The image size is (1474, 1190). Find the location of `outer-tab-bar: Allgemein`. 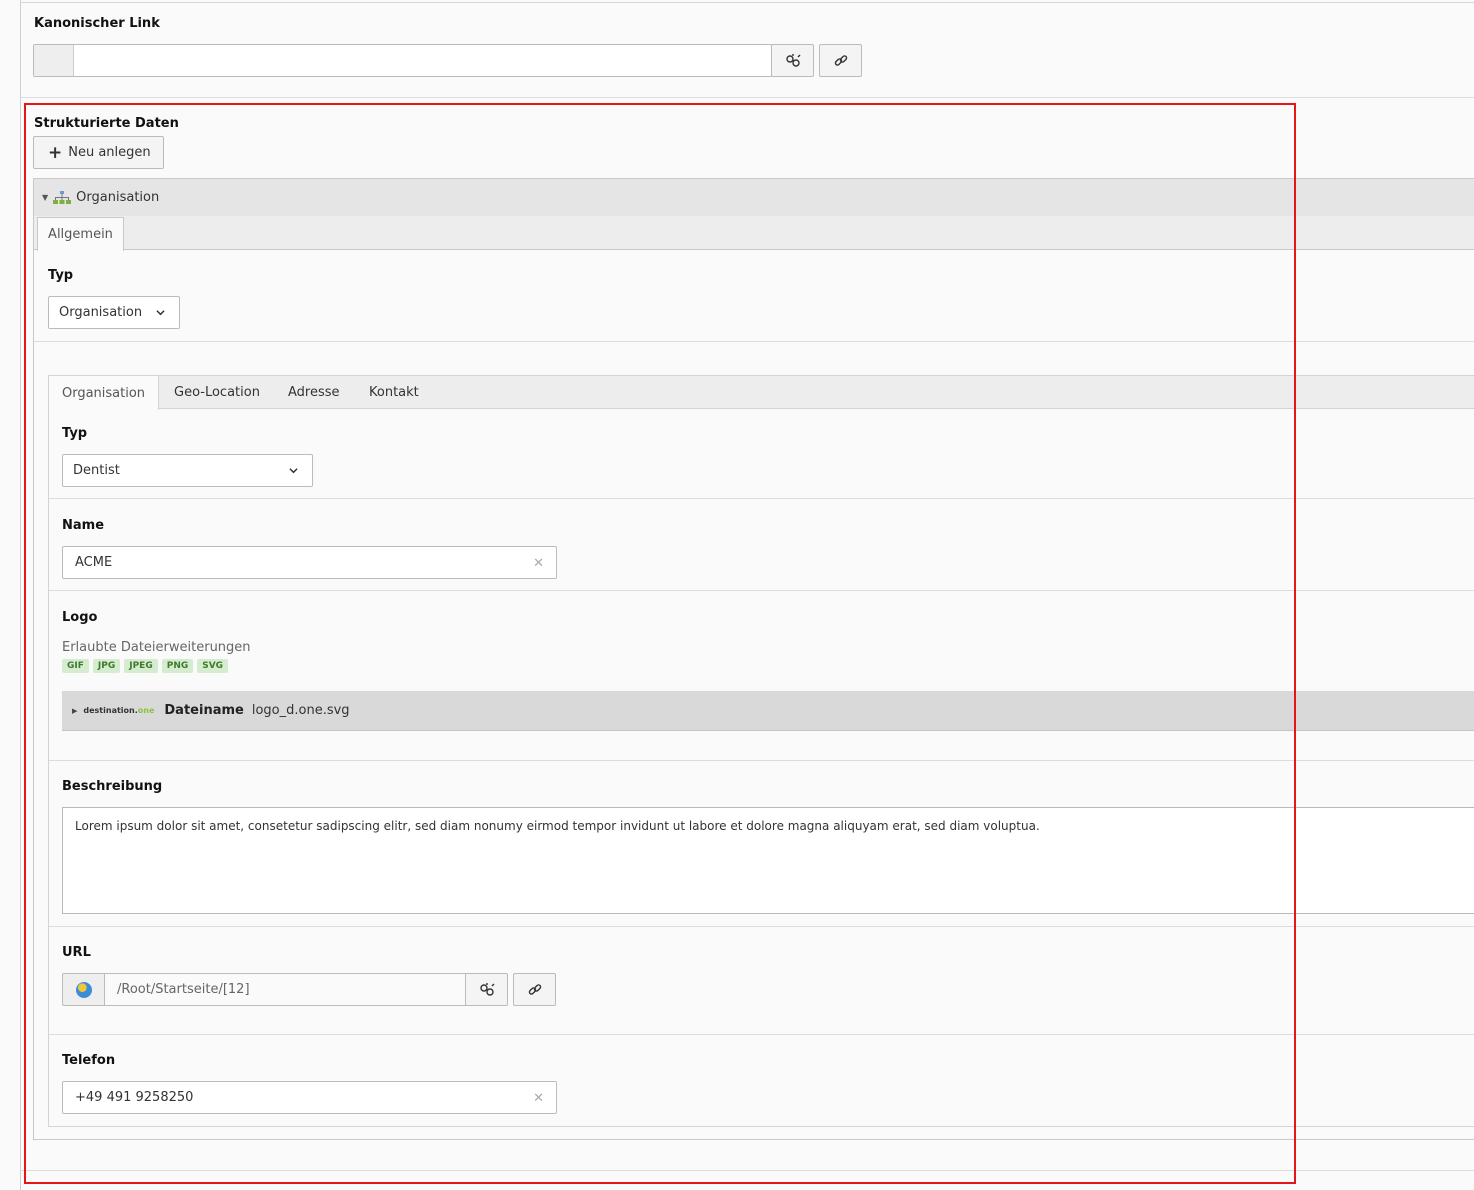

outer-tab-bar: Allgemein is located at coordinates (754, 233).